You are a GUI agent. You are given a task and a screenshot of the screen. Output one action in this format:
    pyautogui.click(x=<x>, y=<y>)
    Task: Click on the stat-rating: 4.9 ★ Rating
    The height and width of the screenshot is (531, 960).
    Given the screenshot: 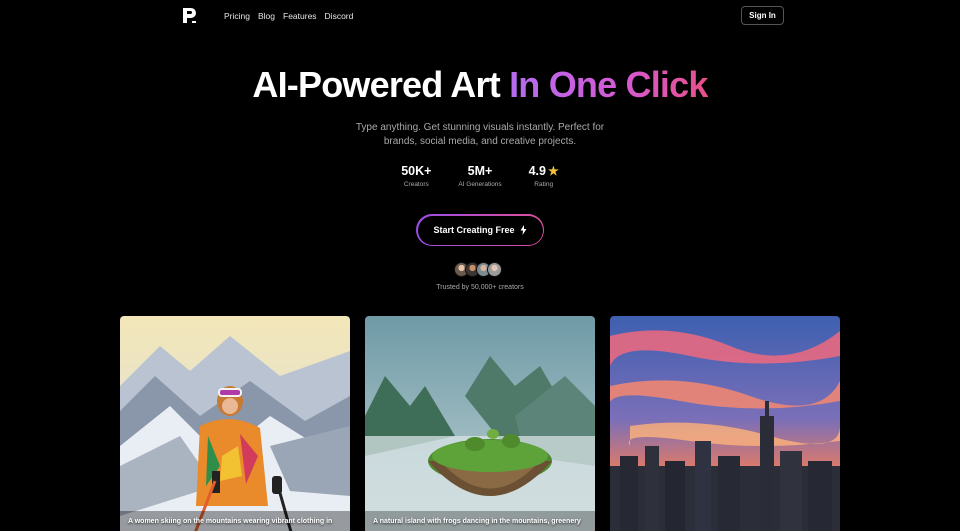 What is the action you would take?
    pyautogui.click(x=544, y=176)
    